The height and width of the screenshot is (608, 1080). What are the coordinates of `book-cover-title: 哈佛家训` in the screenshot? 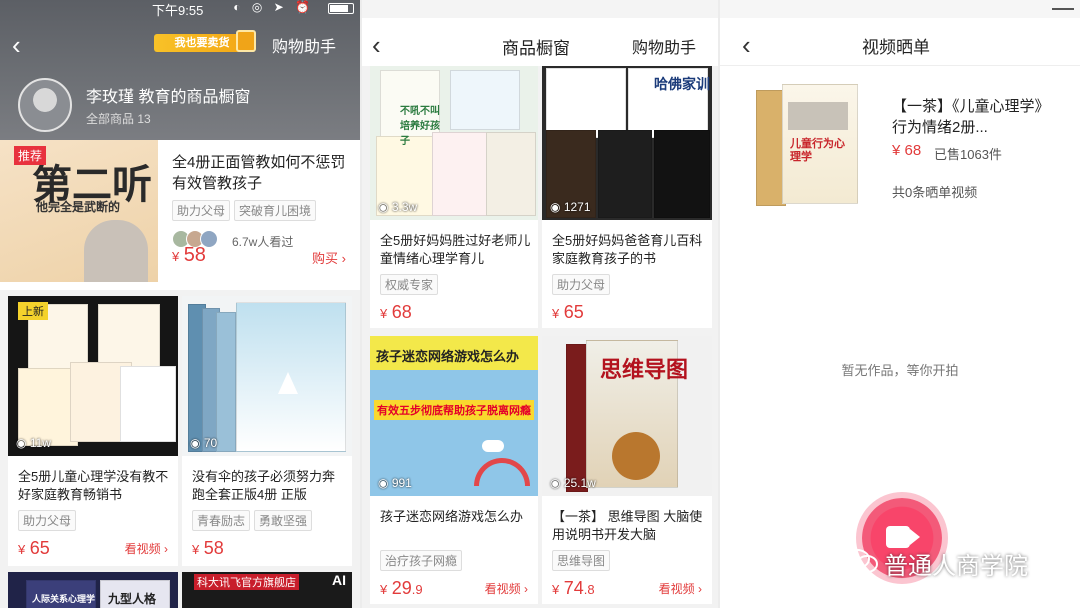 It's located at (682, 84).